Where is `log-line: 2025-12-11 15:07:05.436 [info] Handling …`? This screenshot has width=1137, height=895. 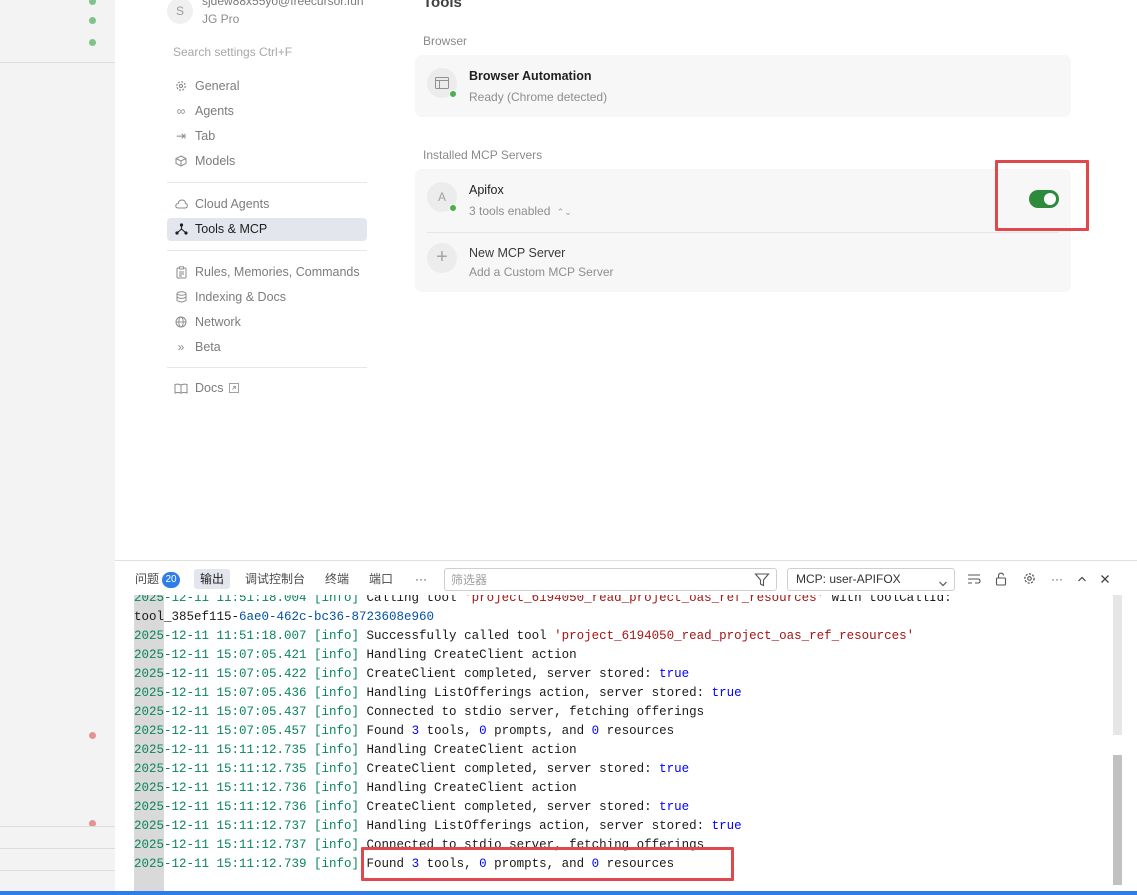
log-line: 2025-12-11 15:07:05.436 [info] Handling … is located at coordinates (438, 693).